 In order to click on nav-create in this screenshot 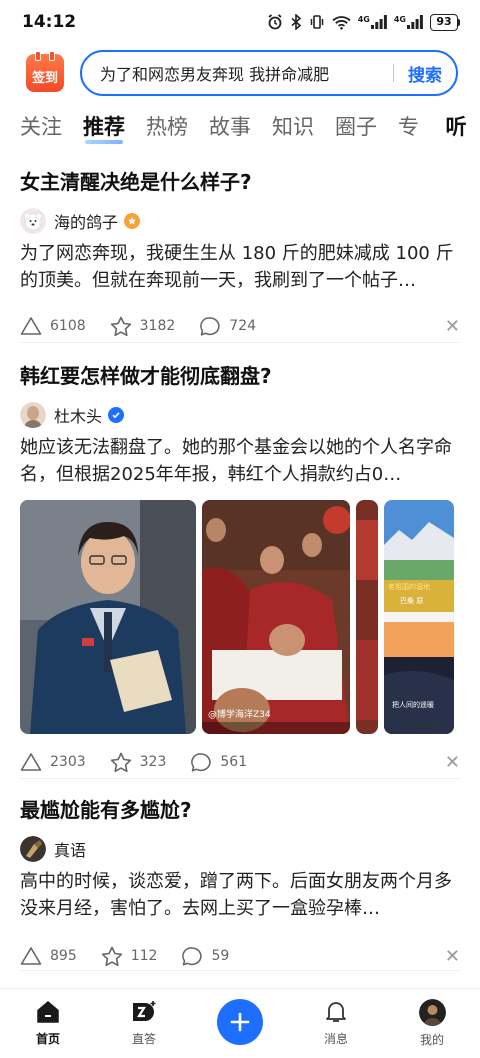, I will do `click(240, 1023)`.